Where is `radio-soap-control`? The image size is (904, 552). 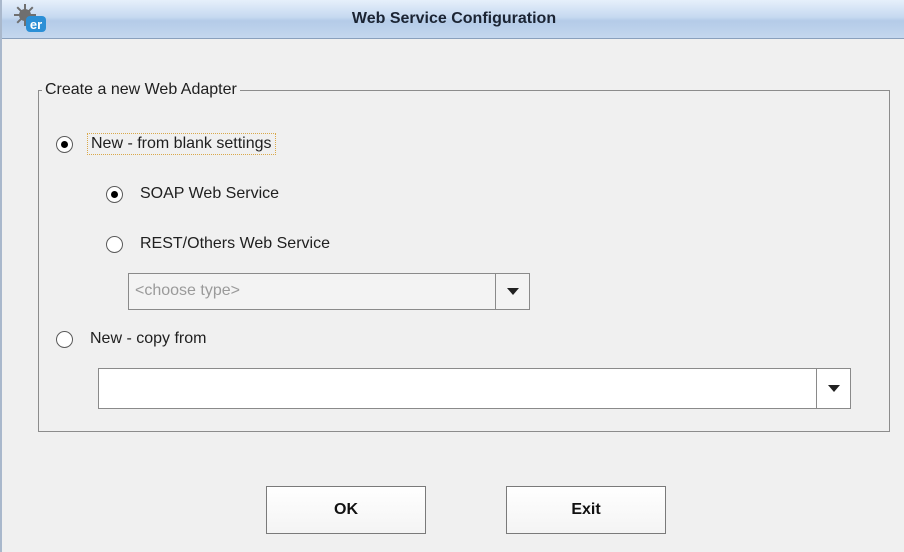 radio-soap-control is located at coordinates (114, 194).